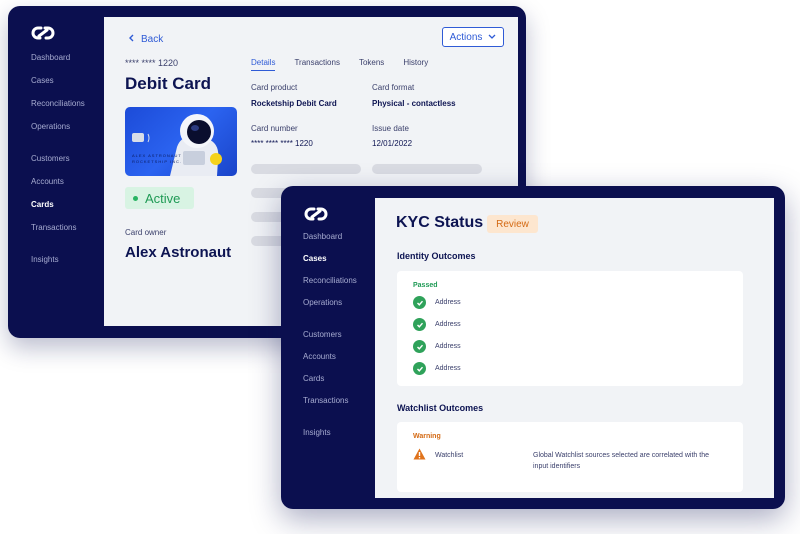 The image size is (800, 534). I want to click on card-number-masked: **** **** 1220, so click(152, 63).